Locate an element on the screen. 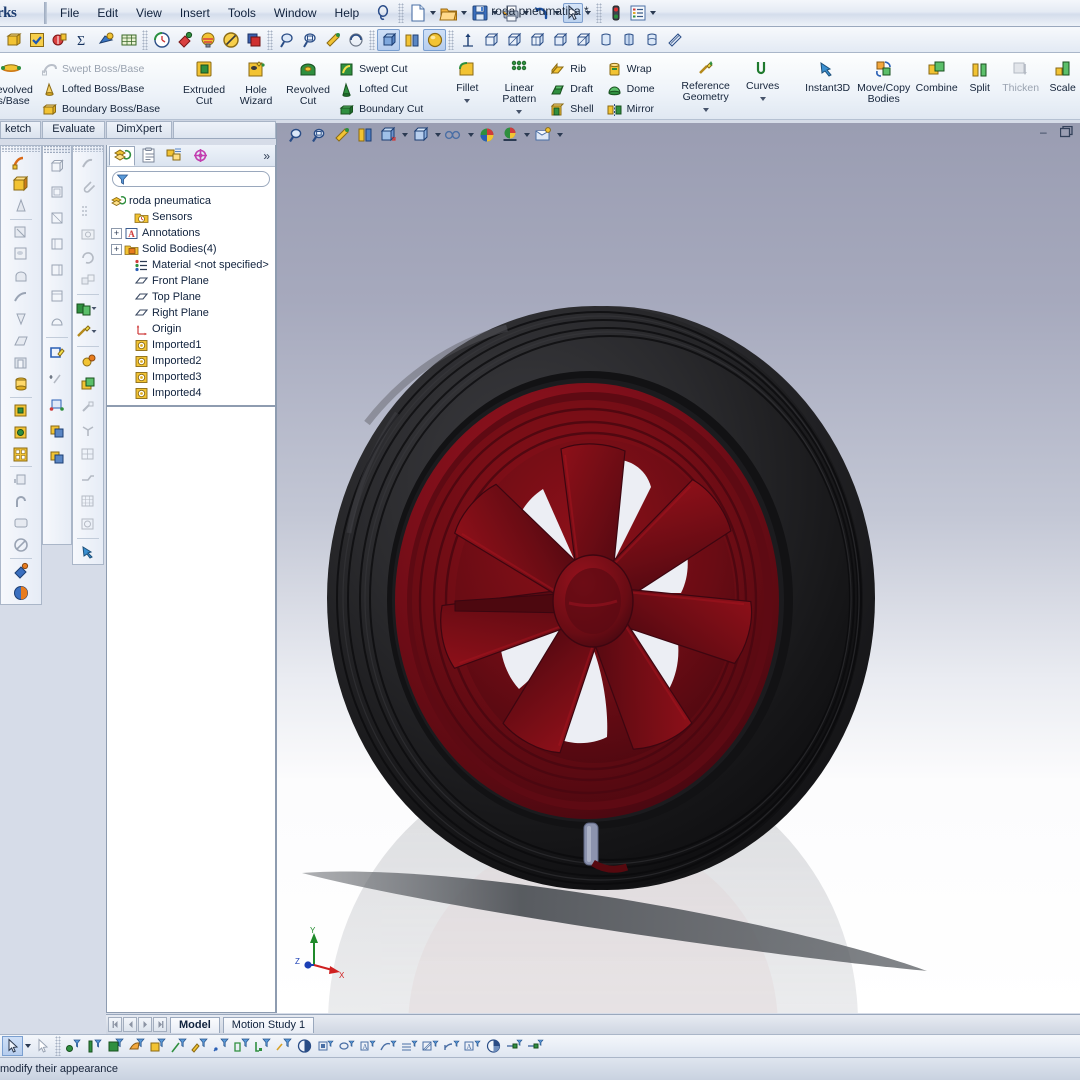 The height and width of the screenshot is (1080, 1080). menu-insert: Insert is located at coordinates (195, 13).